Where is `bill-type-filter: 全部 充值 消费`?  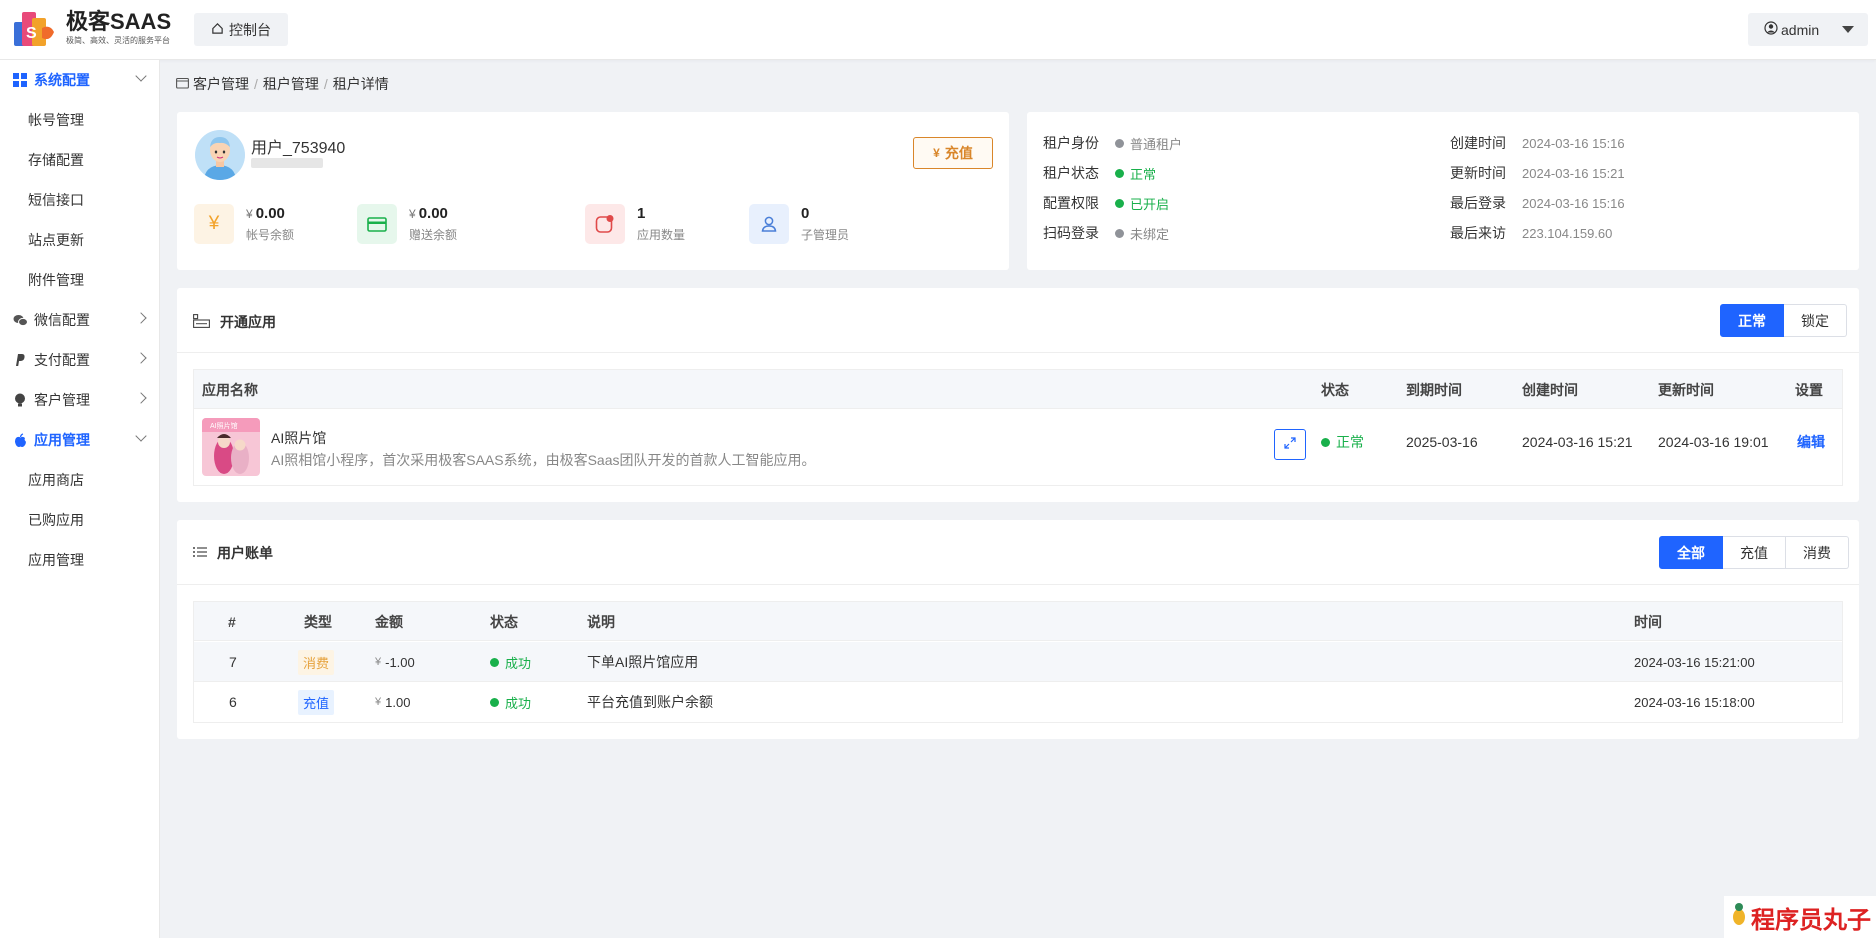
bill-type-filter: 全部 充值 消费 is located at coordinates (1754, 552).